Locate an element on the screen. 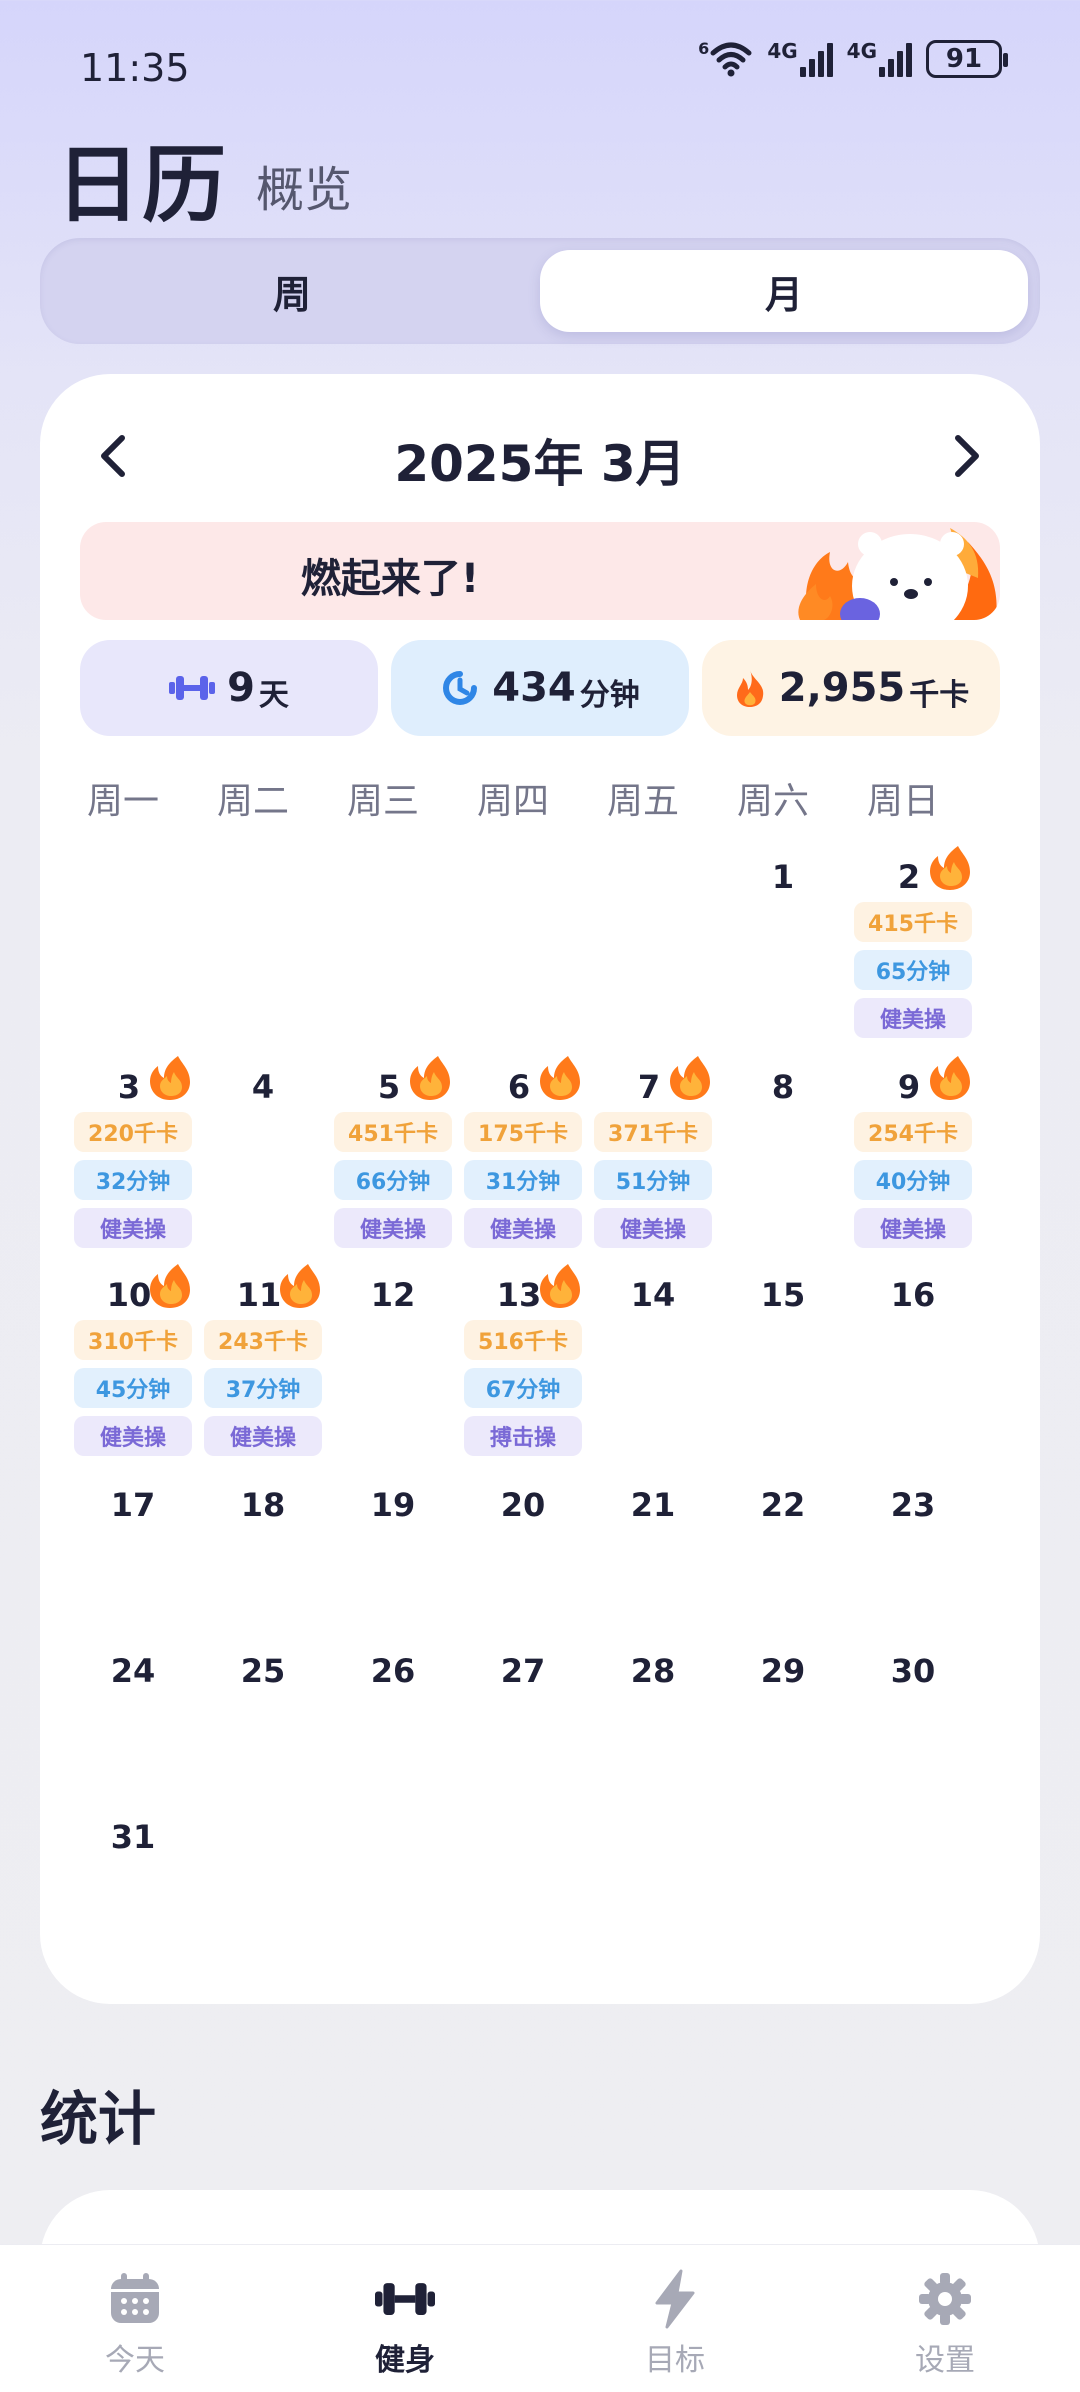  day-number: 30 is located at coordinates (913, 1671).